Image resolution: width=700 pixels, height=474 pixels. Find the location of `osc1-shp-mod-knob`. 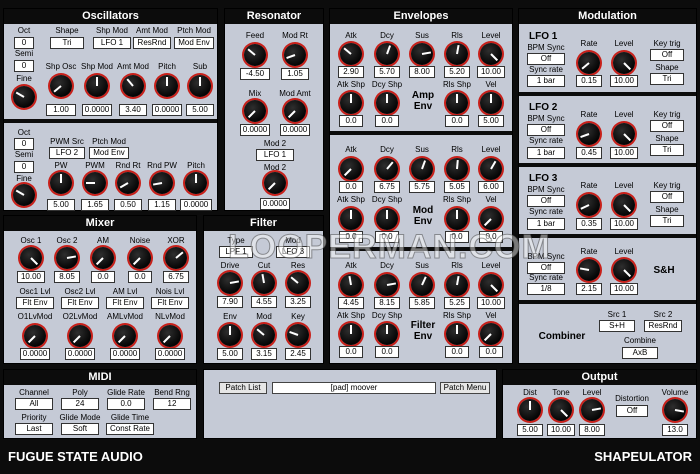

osc1-shp-mod-knob is located at coordinates (97, 86).